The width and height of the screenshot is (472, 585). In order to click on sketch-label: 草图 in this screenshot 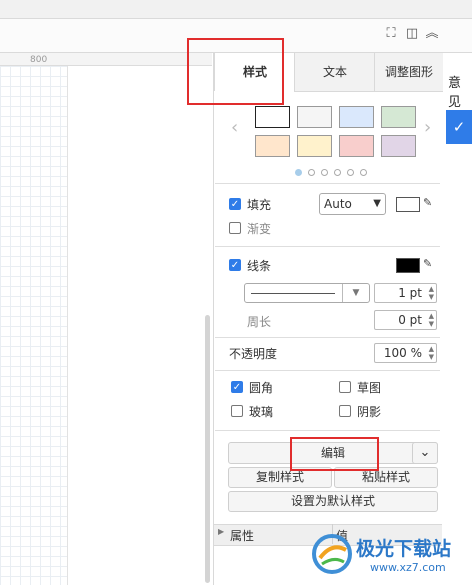, I will do `click(369, 388)`.